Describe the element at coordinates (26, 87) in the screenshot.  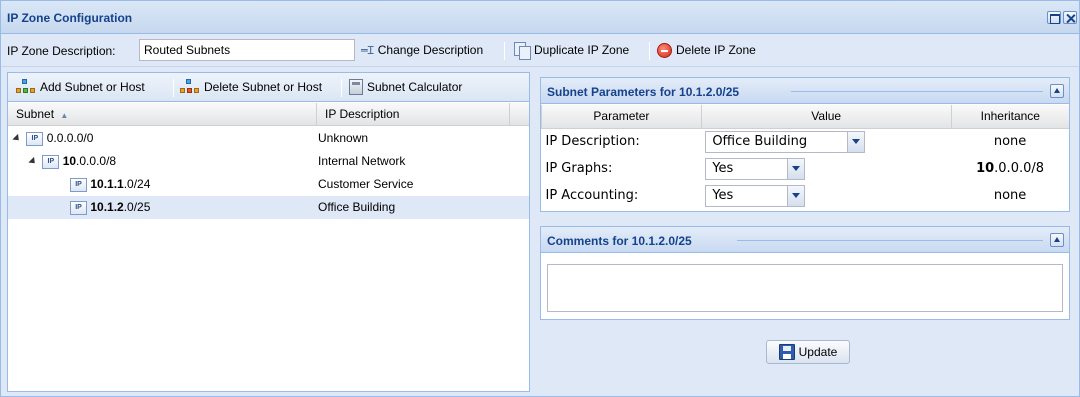
I see `add-network-icon` at that location.